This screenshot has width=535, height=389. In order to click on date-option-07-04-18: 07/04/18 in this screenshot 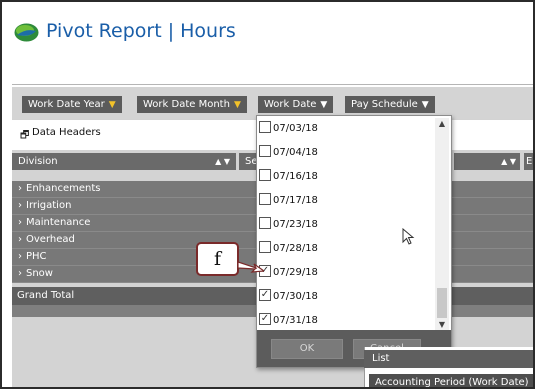, I will do `click(348, 155)`.